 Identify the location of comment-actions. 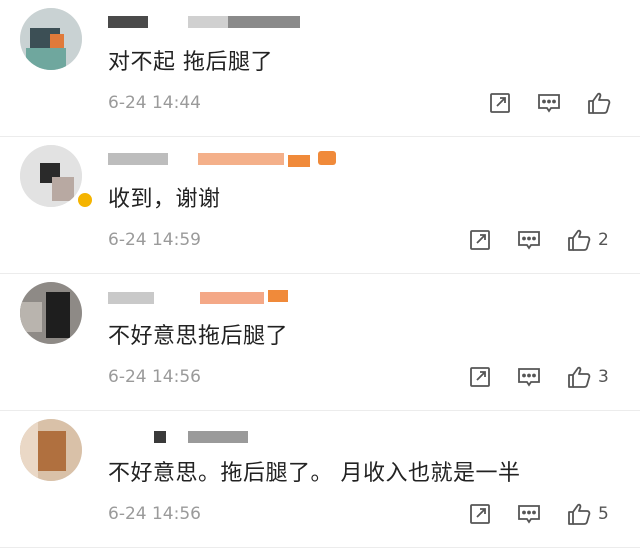
(553, 103).